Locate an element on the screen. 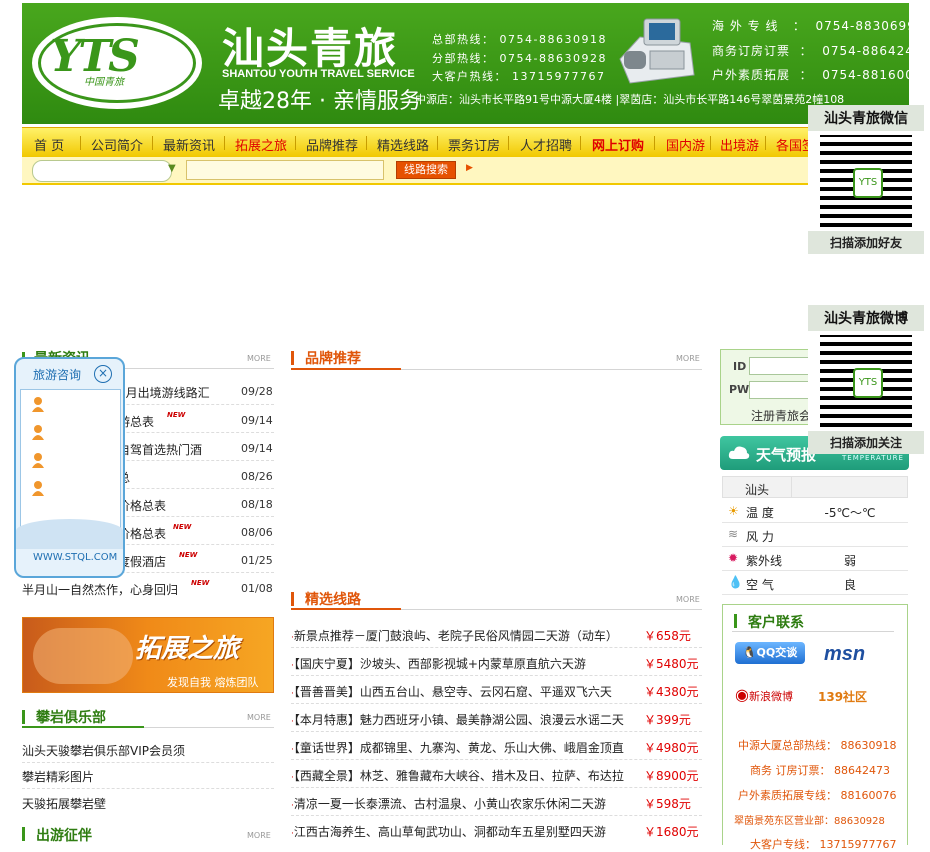 This screenshot has height=852, width=930. route-item: ·【西藏全景】林芝、雅鲁藏布大峡谷、措木及日、拉萨、布达拉 is located at coordinates (463, 775).